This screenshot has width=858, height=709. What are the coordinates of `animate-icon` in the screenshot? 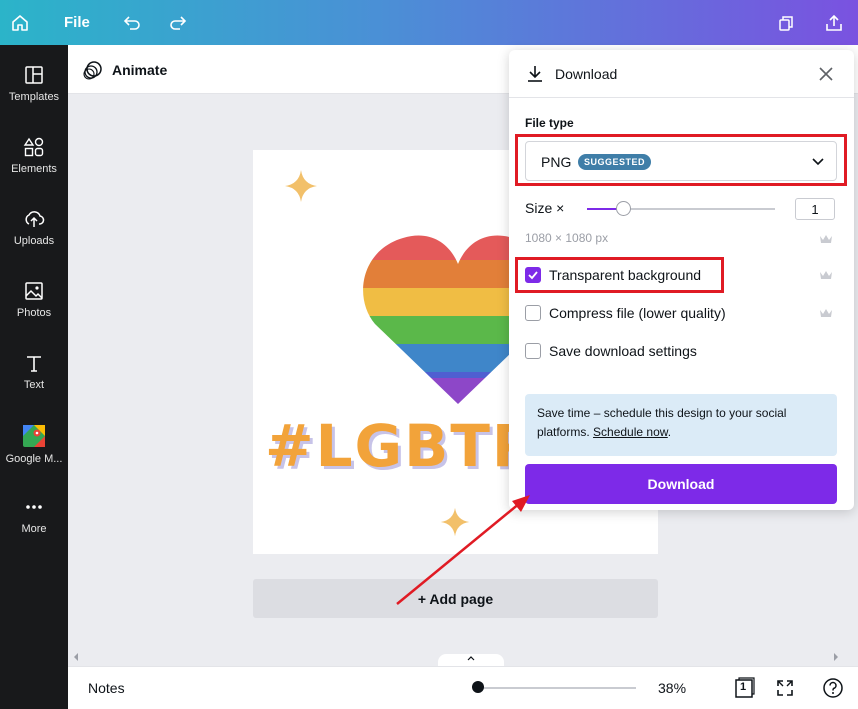 It's located at (92, 70).